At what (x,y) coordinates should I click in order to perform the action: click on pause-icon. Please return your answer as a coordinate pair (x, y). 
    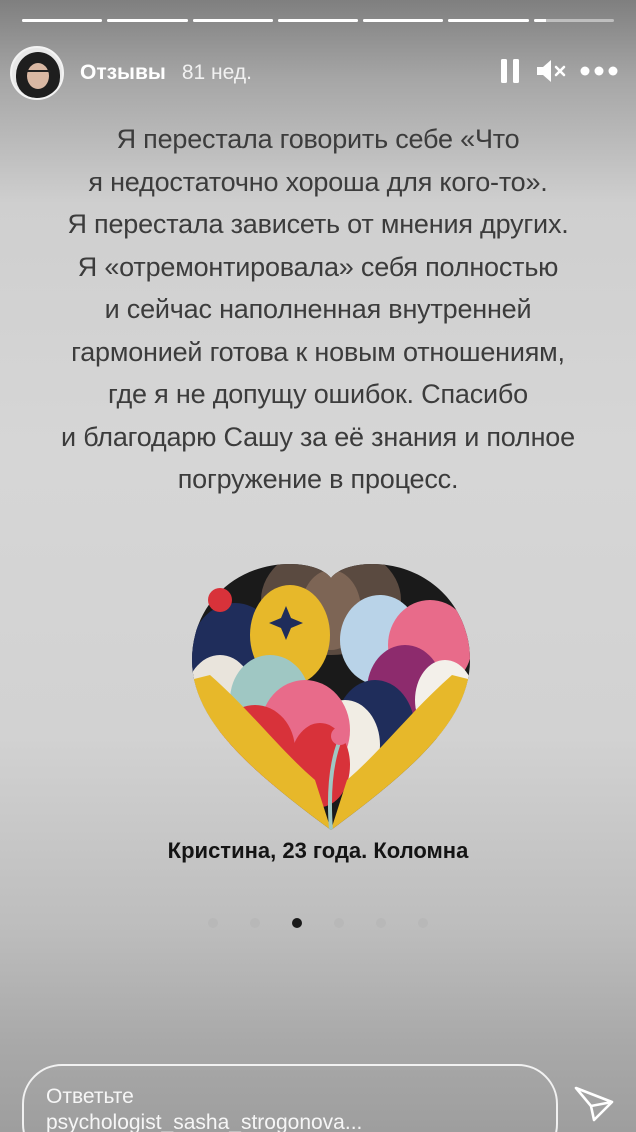
    Looking at the image, I should click on (510, 73).